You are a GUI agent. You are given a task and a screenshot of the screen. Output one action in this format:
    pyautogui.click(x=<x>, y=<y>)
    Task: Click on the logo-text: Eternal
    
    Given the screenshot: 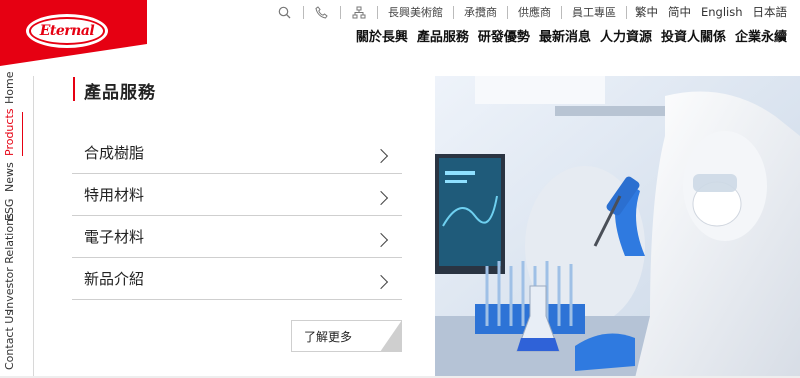 What is the action you would take?
    pyautogui.click(x=67, y=31)
    